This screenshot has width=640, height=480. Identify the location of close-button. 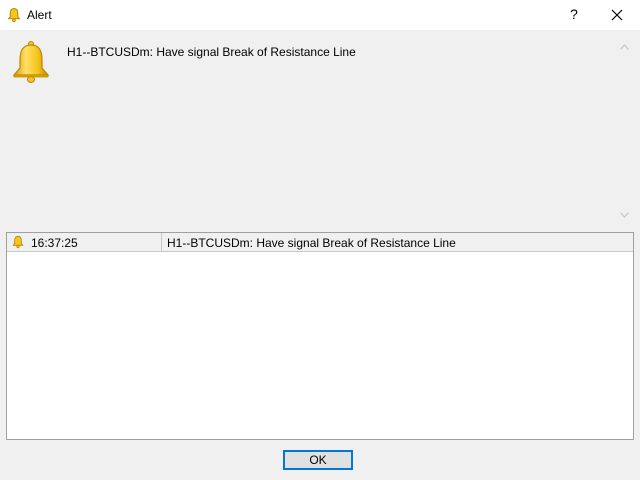
(617, 15).